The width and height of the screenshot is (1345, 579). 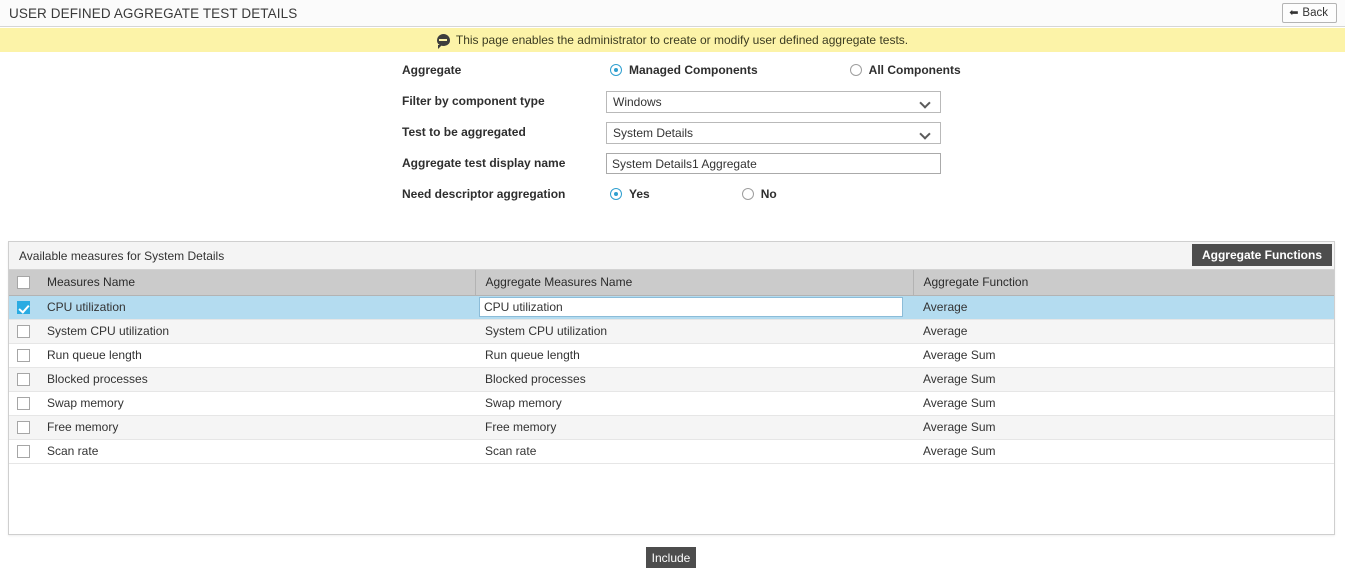 What do you see at coordinates (637, 102) in the screenshot?
I see `filter-component-type-value: Windows` at bounding box center [637, 102].